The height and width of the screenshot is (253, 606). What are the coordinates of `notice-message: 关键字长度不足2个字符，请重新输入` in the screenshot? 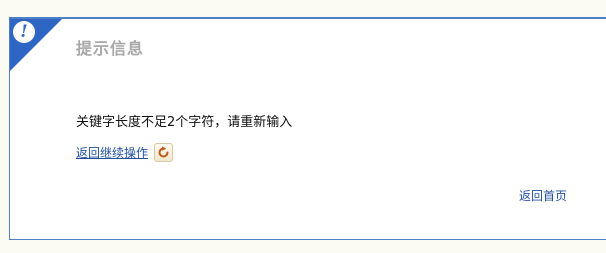 It's located at (184, 122).